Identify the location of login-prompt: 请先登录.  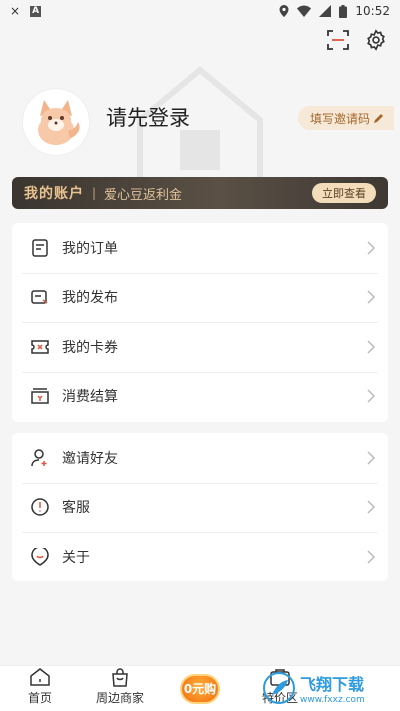
(148, 117).